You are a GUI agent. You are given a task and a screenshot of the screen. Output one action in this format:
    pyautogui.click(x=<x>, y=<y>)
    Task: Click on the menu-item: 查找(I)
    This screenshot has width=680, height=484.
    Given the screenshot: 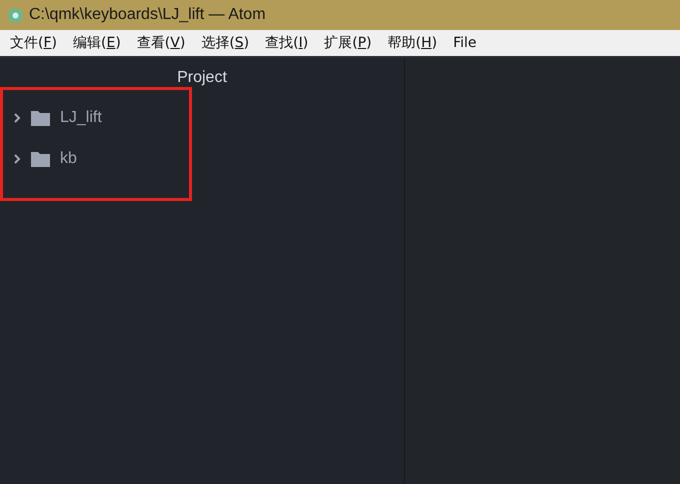 What is the action you would take?
    pyautogui.click(x=286, y=43)
    